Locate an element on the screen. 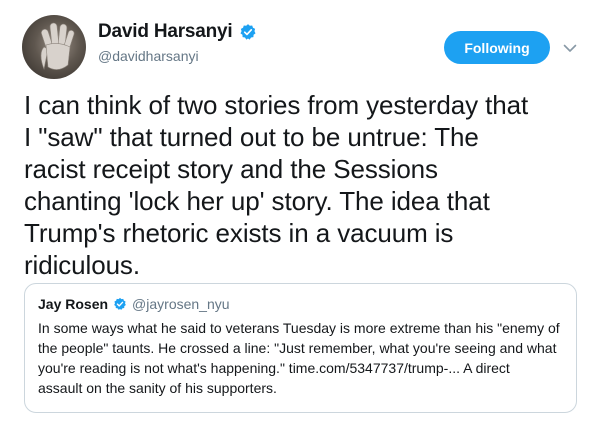  author-display-name: David Harsanyi is located at coordinates (165, 32).